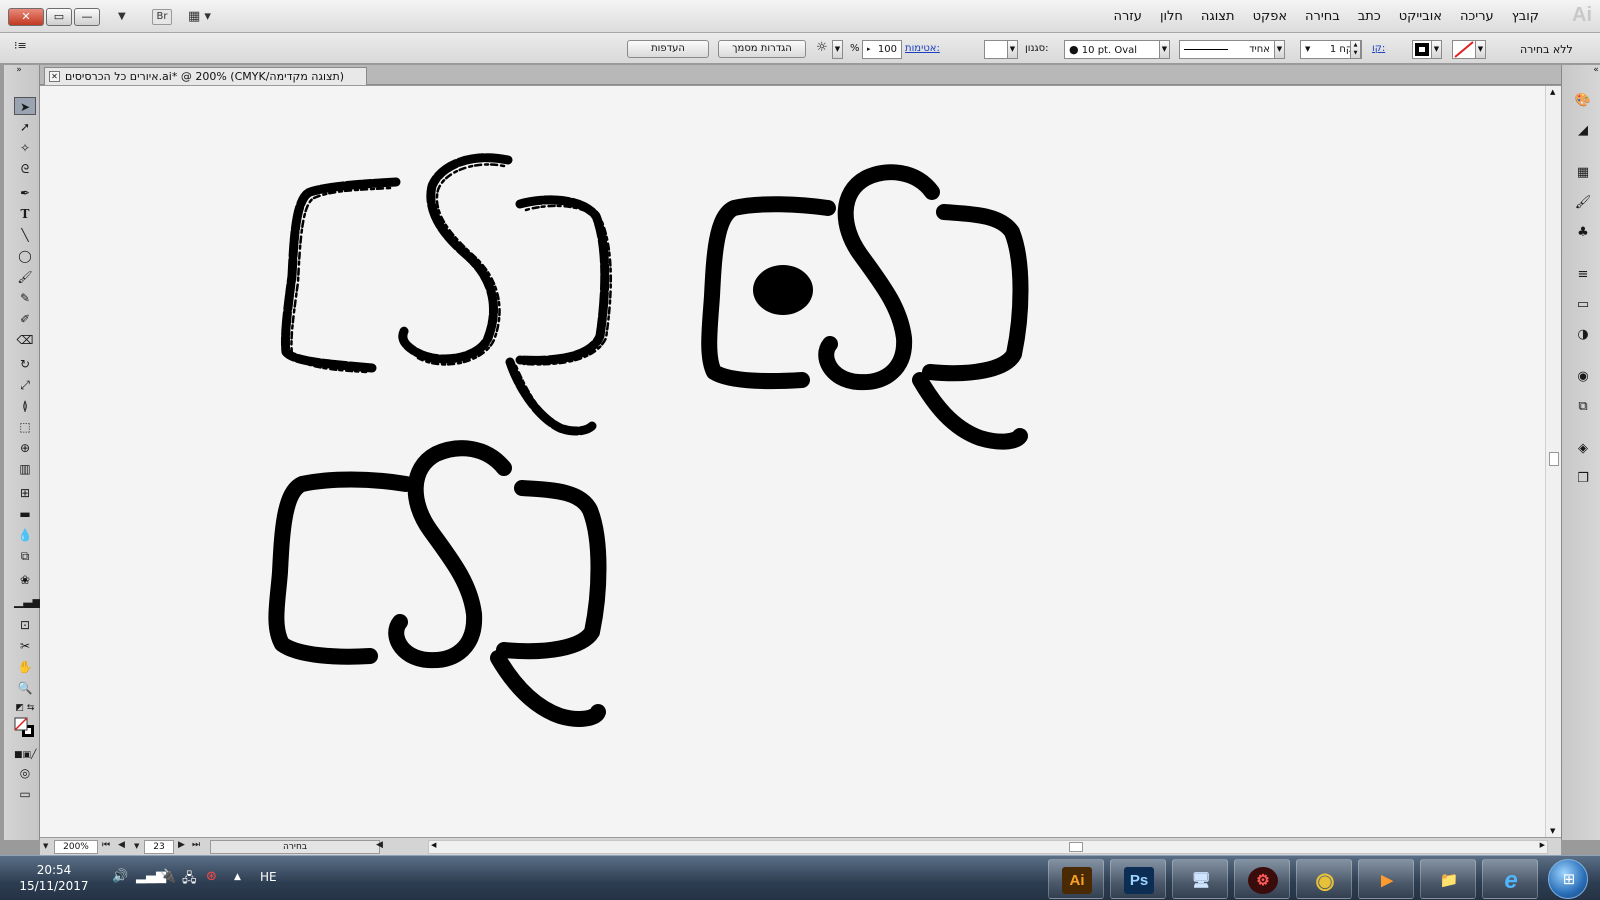  I want to click on taskbar-file-explorer: 📁, so click(1448, 879).